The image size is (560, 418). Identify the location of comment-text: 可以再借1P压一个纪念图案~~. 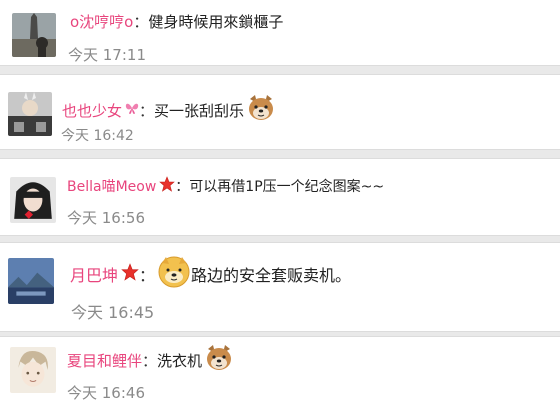
(287, 187).